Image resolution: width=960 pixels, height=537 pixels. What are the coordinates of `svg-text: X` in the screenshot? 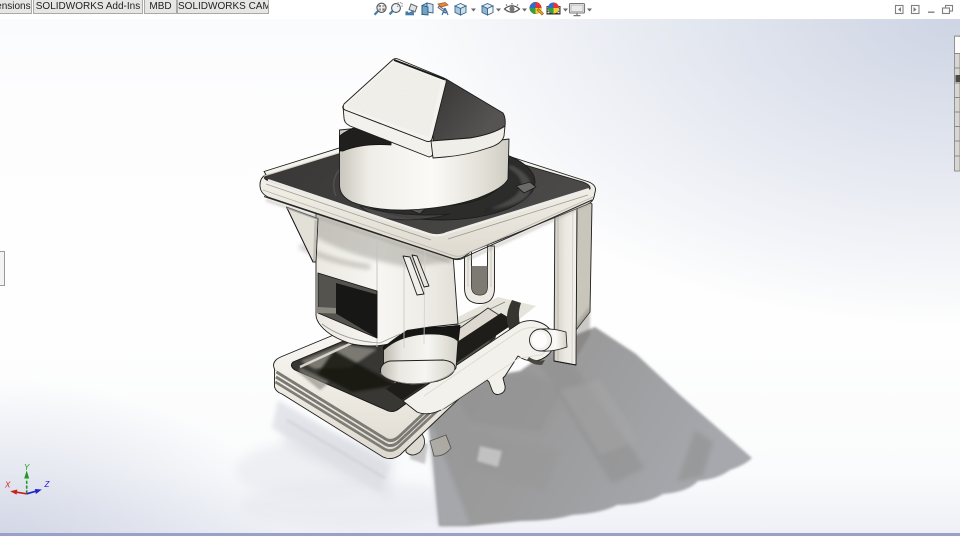 It's located at (7, 485).